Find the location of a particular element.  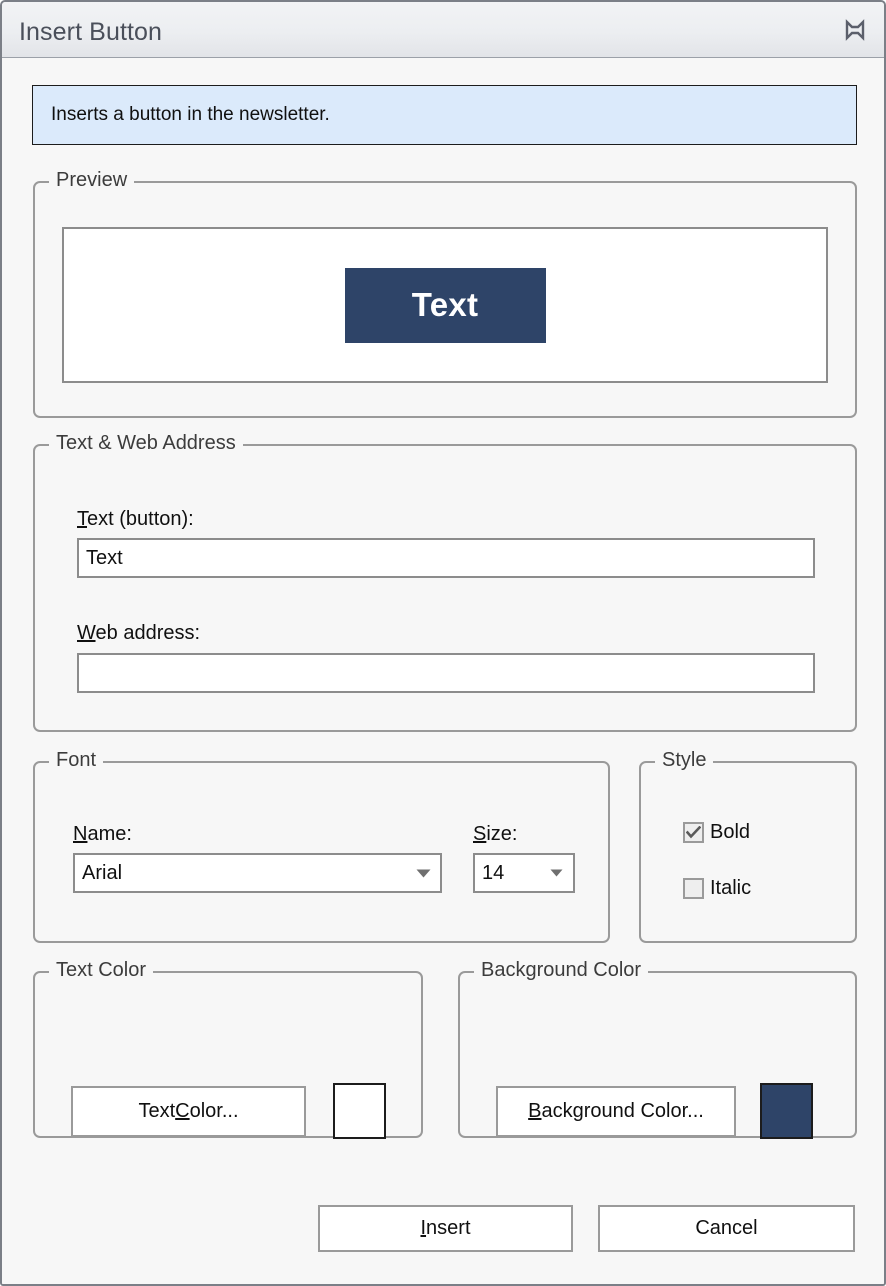

background-color-swatch is located at coordinates (786, 1111).